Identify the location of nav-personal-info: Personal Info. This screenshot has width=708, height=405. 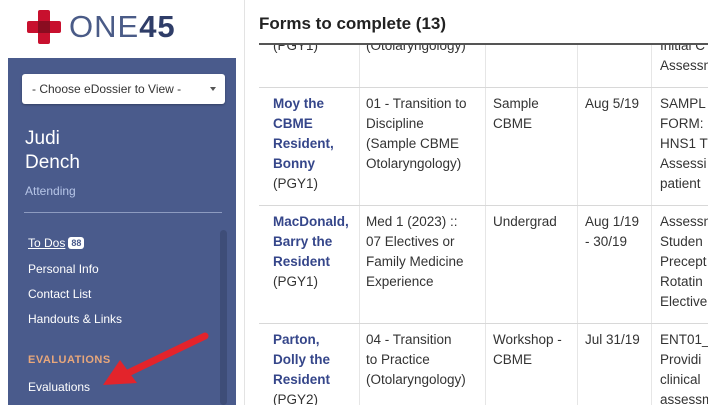
(63, 269).